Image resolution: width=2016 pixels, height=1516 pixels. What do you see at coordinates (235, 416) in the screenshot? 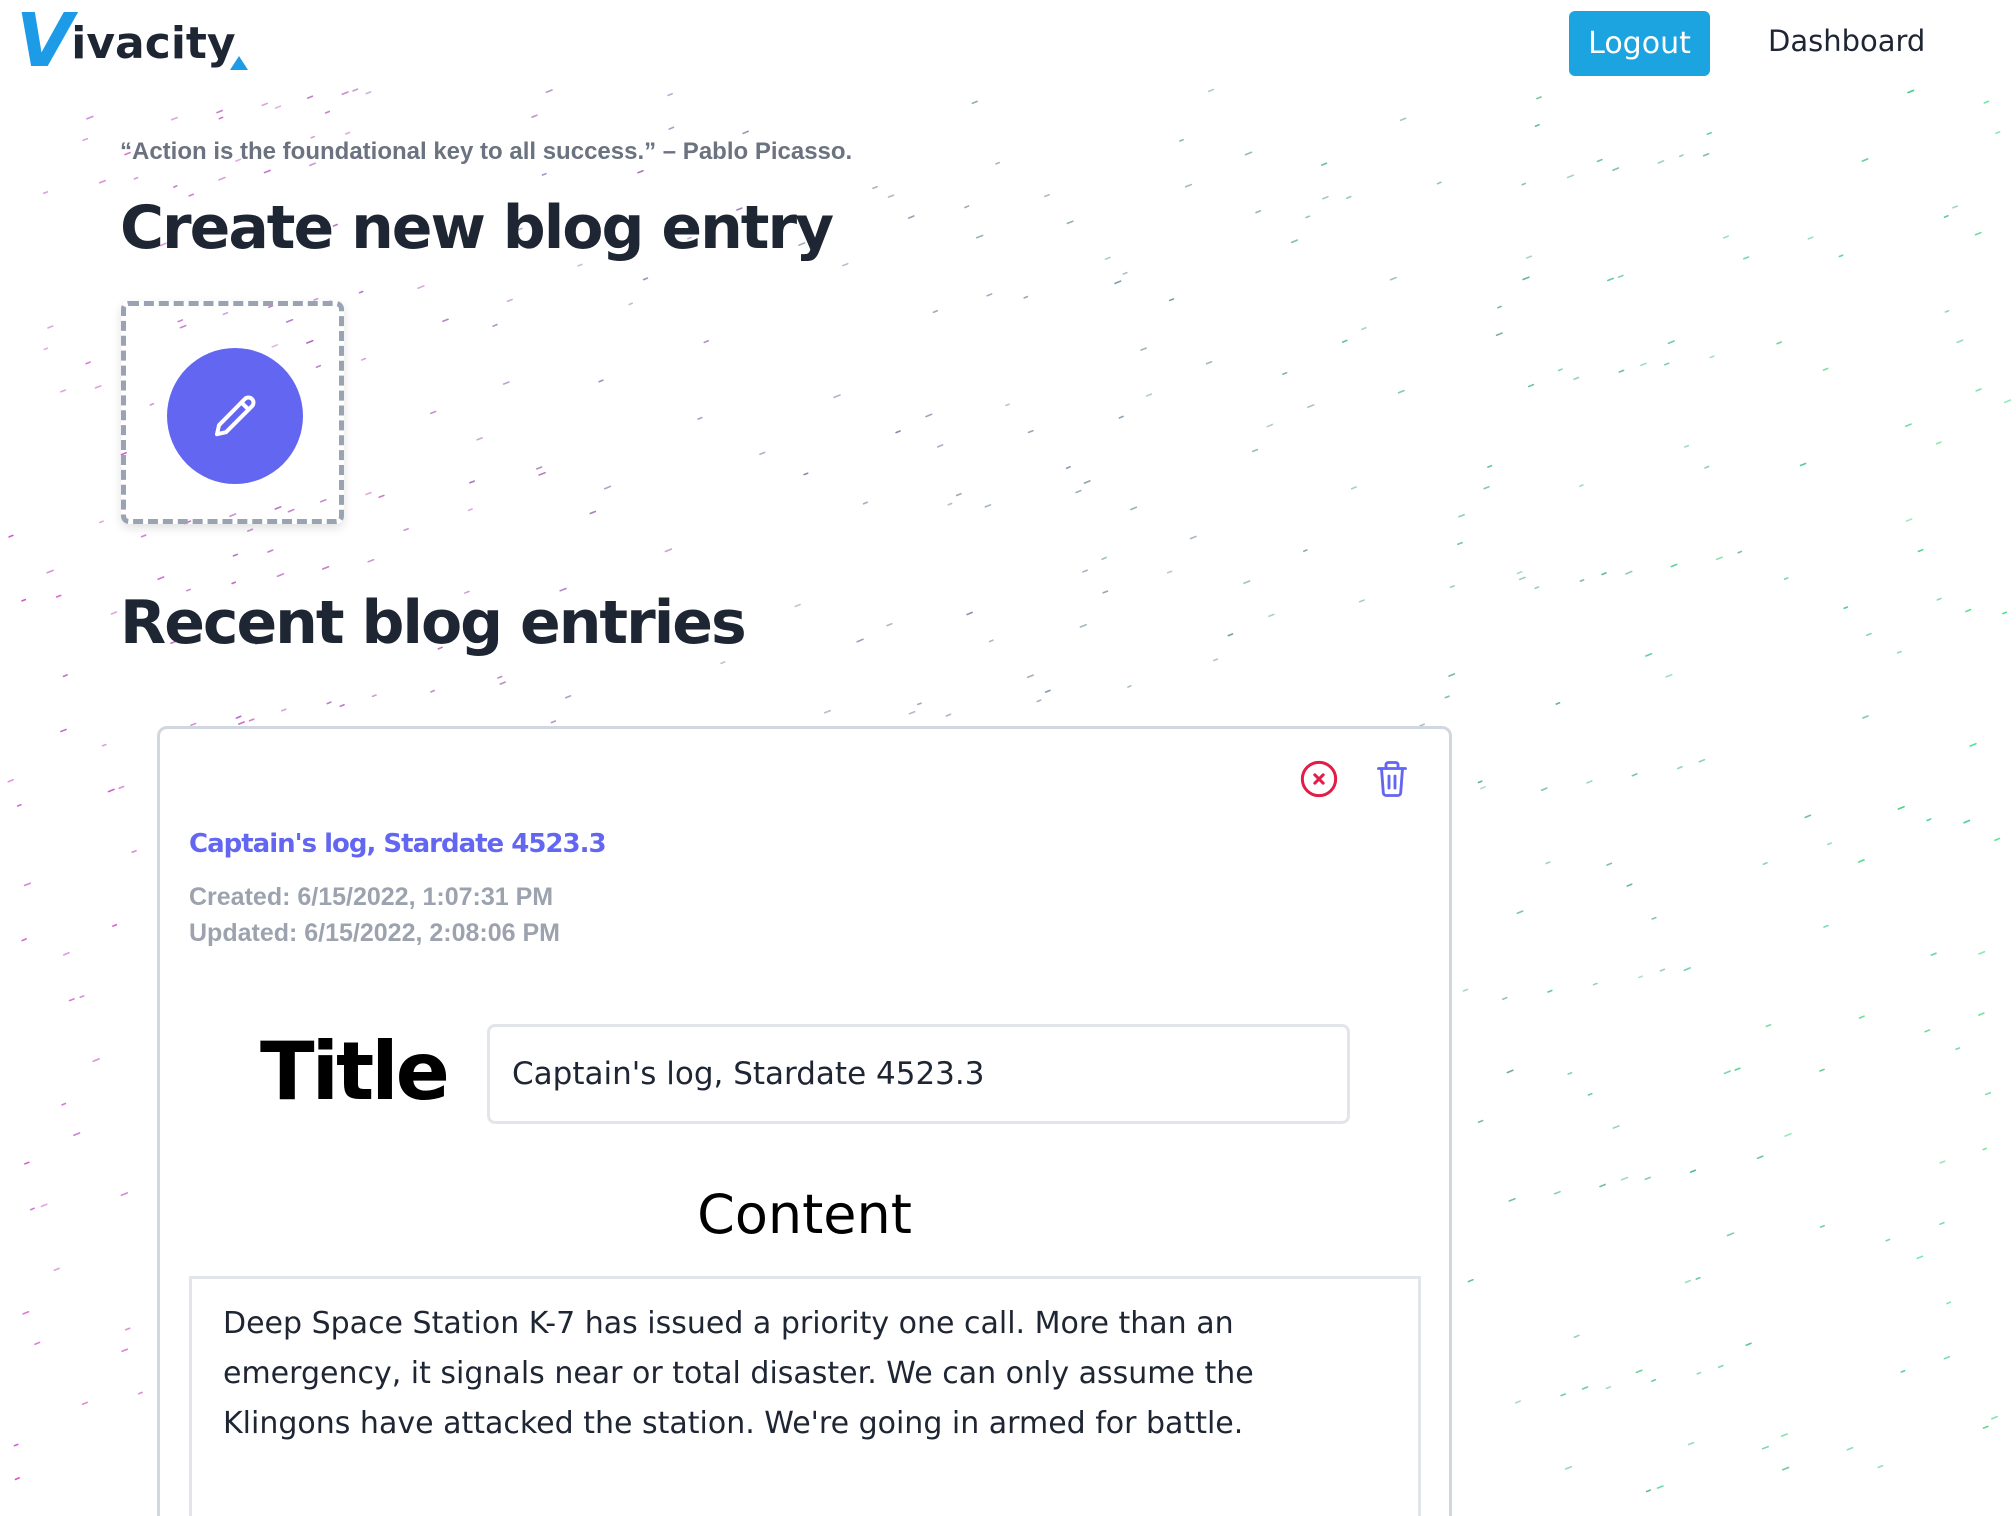
I see `create-entry-button` at bounding box center [235, 416].